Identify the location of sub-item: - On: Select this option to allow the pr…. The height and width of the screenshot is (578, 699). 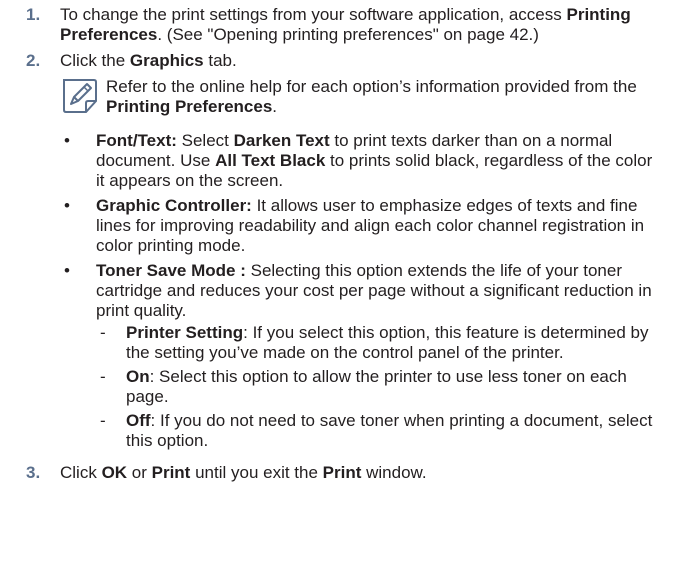
(377, 387).